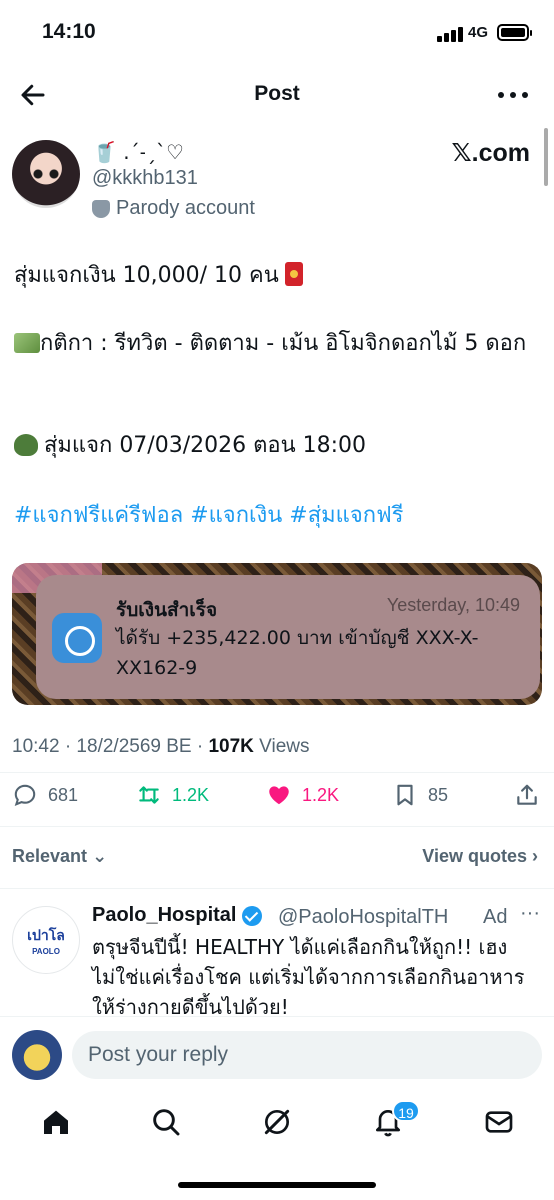 This screenshot has width=554, height=1200. I want to click on hashtags: #แจกฟรีแค่รีฟอล #แจกเงิน #สุ่มแจกฟรี, so click(274, 516).